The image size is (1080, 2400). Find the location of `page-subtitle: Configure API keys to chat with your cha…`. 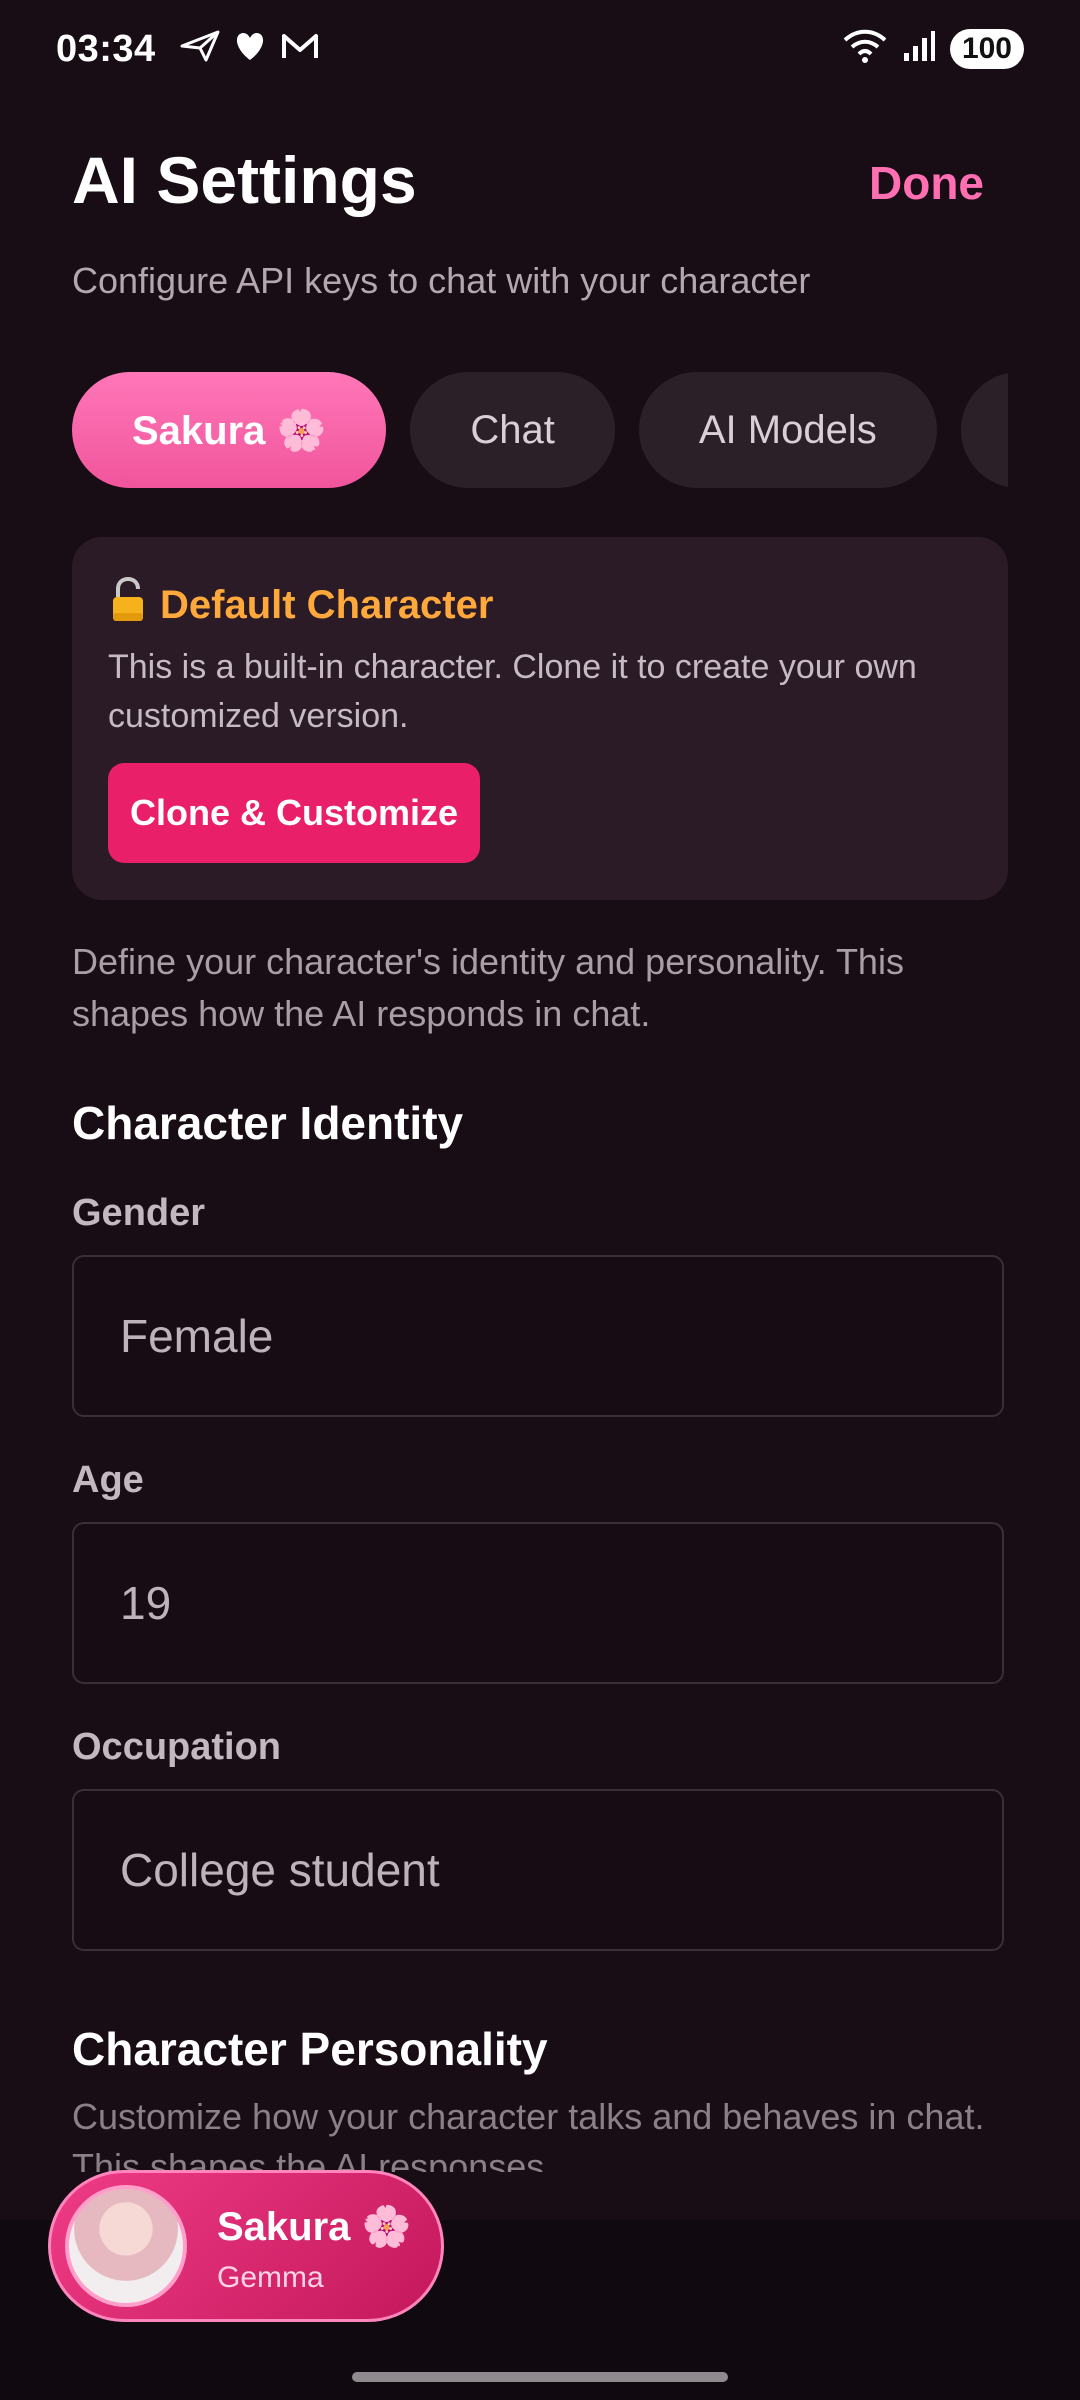

page-subtitle: Configure API keys to chat with your cha… is located at coordinates (441, 280).